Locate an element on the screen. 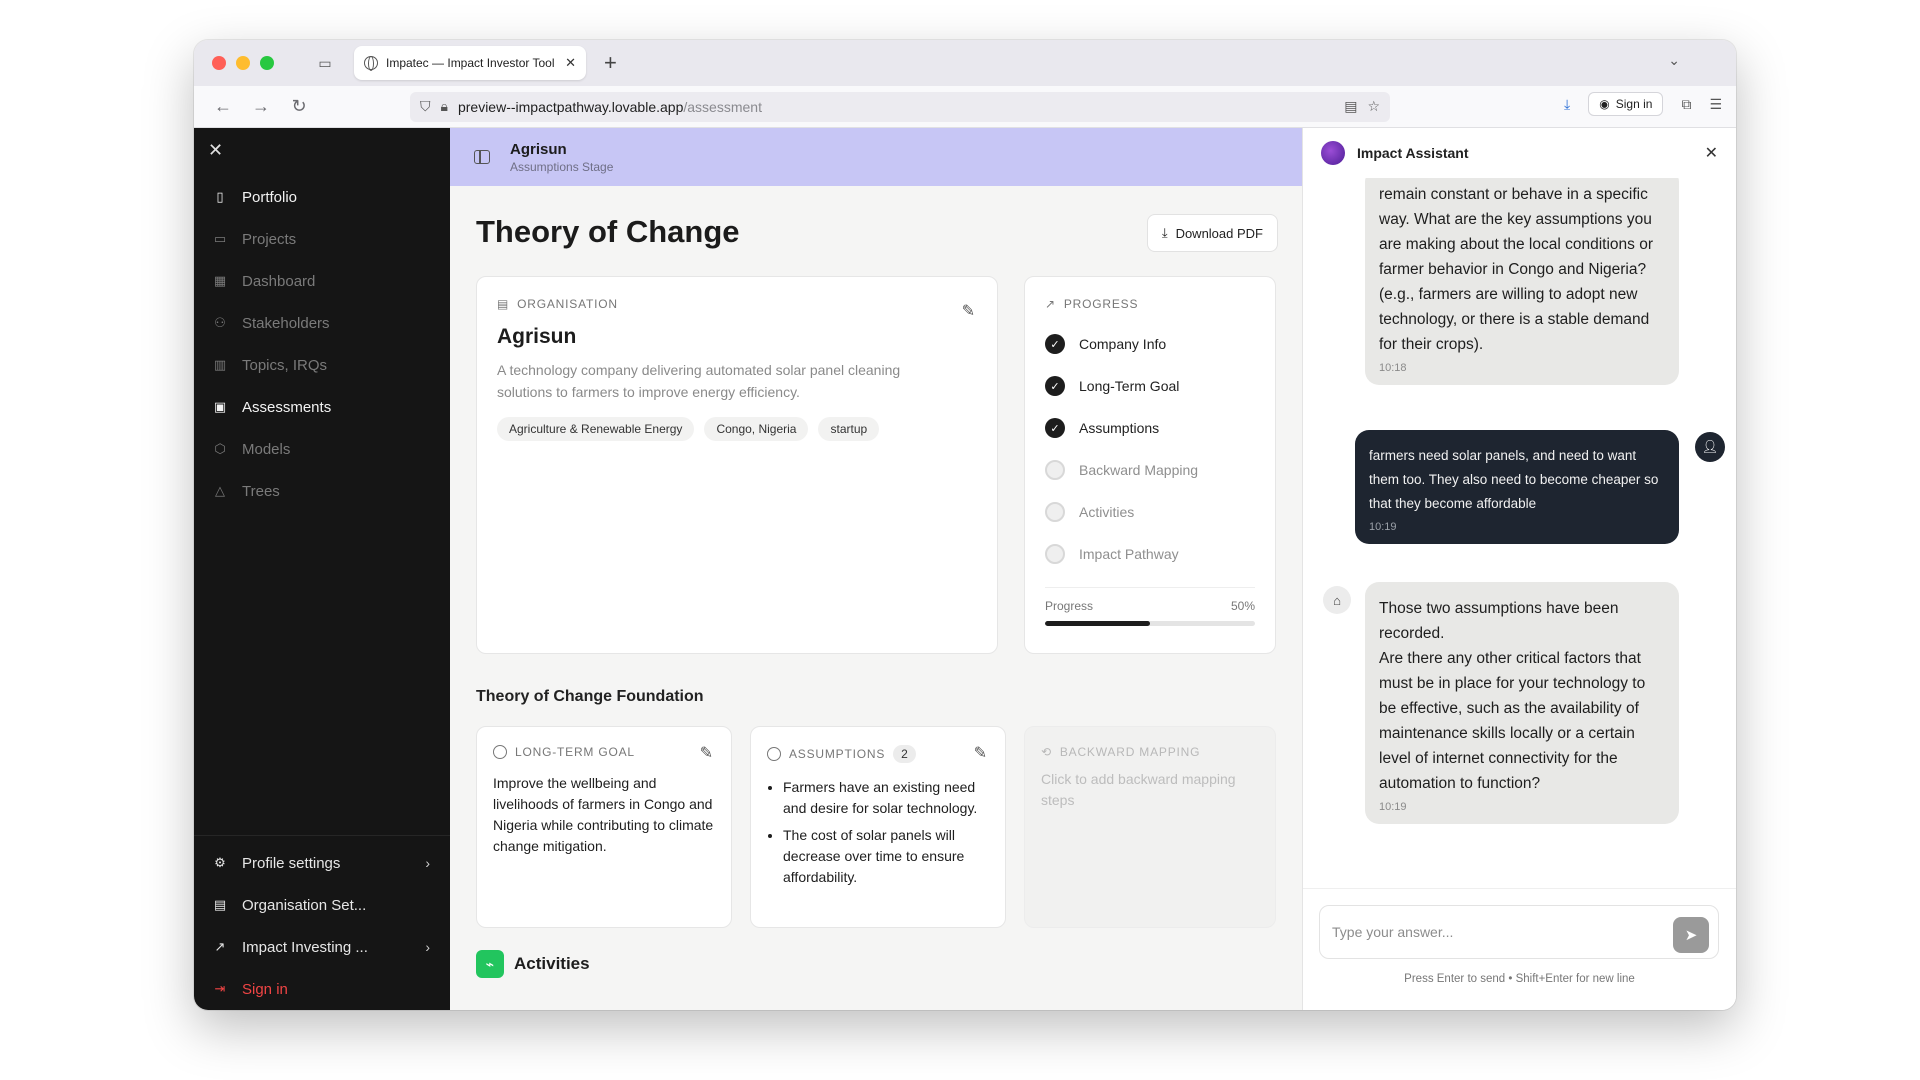 This screenshot has width=1920, height=1080. assistant-logo-icon is located at coordinates (1333, 153).